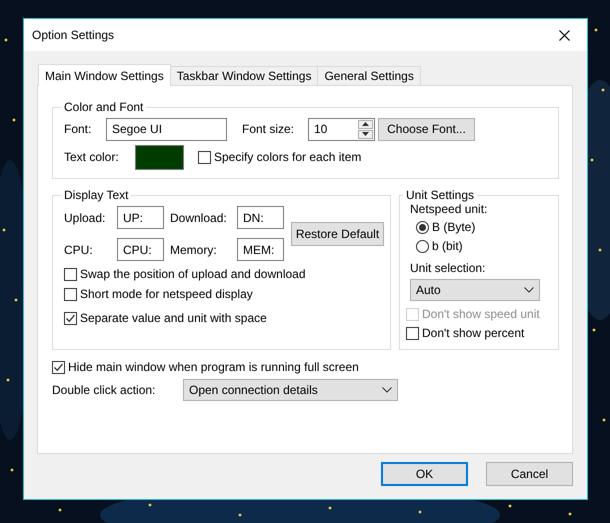 The image size is (610, 523). What do you see at coordinates (244, 75) in the screenshot?
I see `tab: Taskbar Window Settings` at bounding box center [244, 75].